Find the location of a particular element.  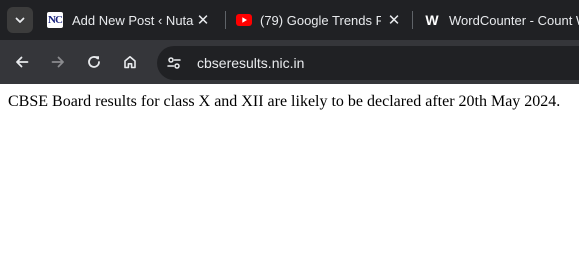

tune-icon is located at coordinates (174, 63).